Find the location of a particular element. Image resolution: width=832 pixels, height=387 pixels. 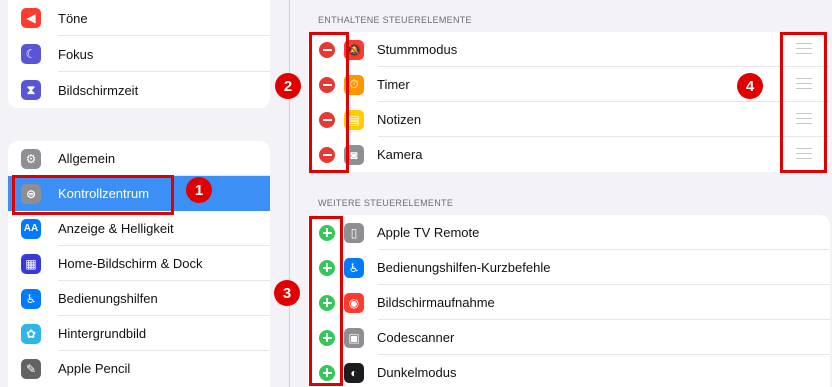

control-label: Bedienungshilfen-Kurzbefehle is located at coordinates (464, 267).